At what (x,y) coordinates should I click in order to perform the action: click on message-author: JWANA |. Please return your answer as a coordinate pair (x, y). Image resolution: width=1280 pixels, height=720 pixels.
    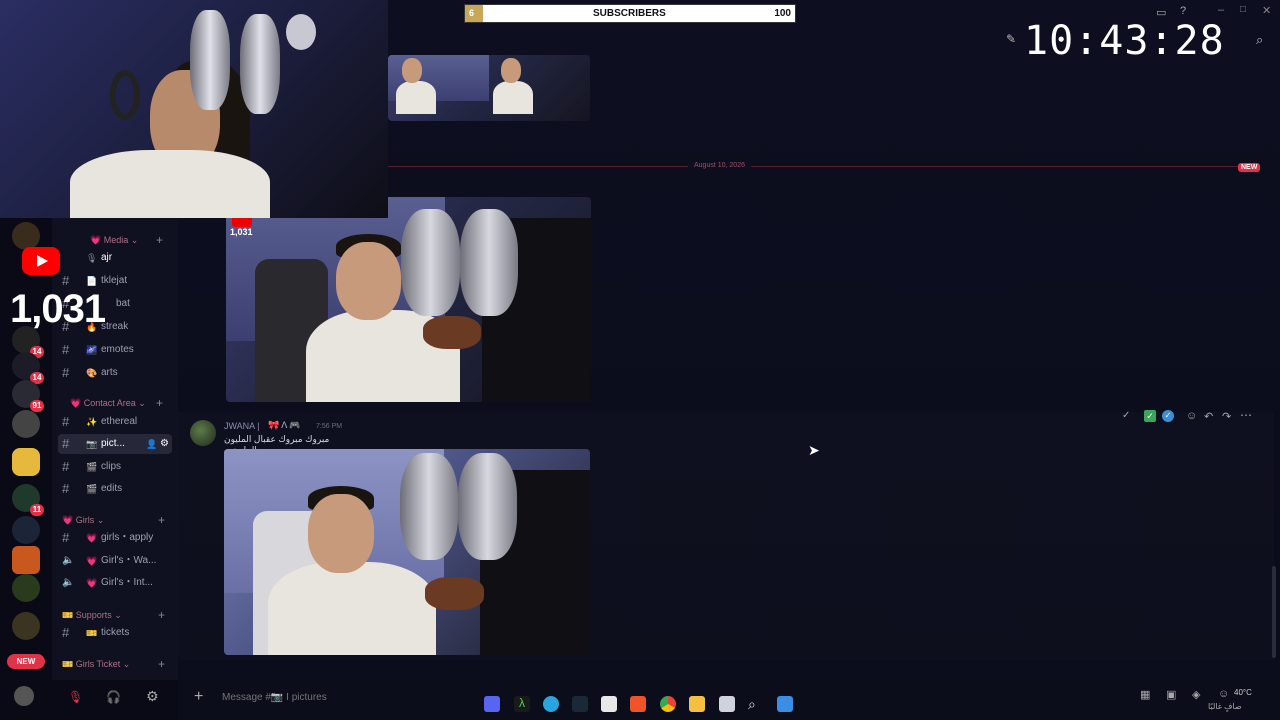
    Looking at the image, I should click on (242, 426).